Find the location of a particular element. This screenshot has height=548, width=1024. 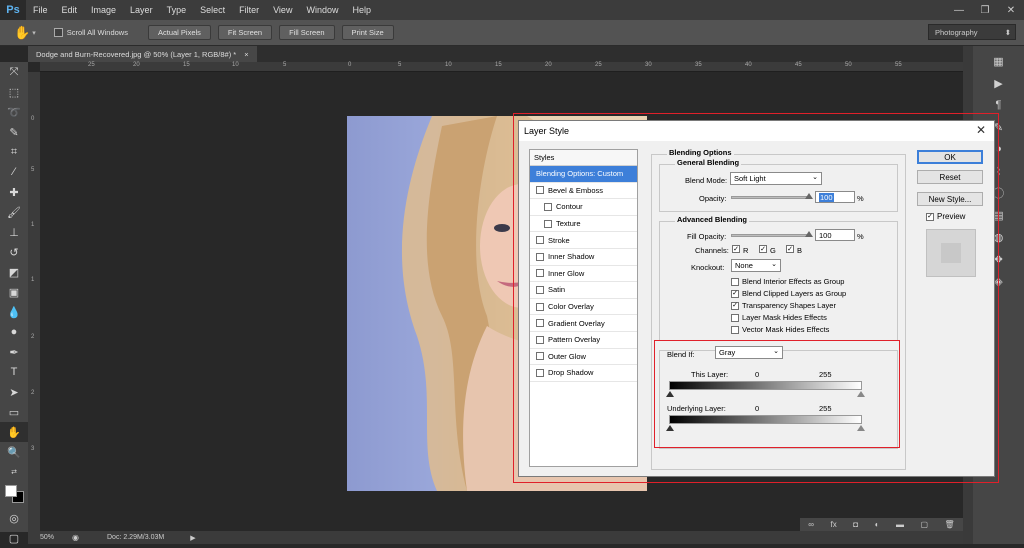

restore-button: ❐ is located at coordinates (985, 10).